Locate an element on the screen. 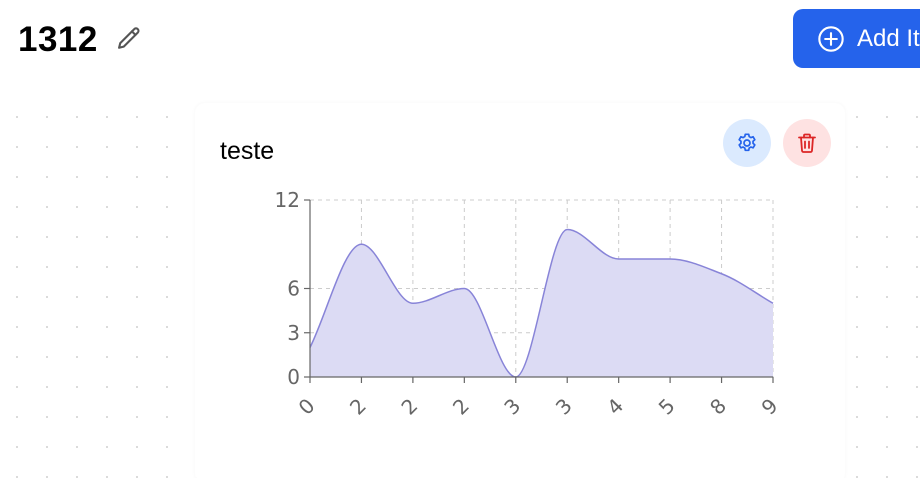 The width and height of the screenshot is (920, 478). dashboard-title: 1312 is located at coordinates (58, 39).